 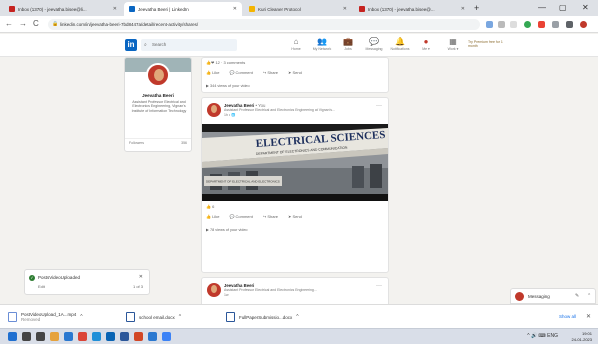 I want to click on linkedin-icon, so click(x=132, y=9).